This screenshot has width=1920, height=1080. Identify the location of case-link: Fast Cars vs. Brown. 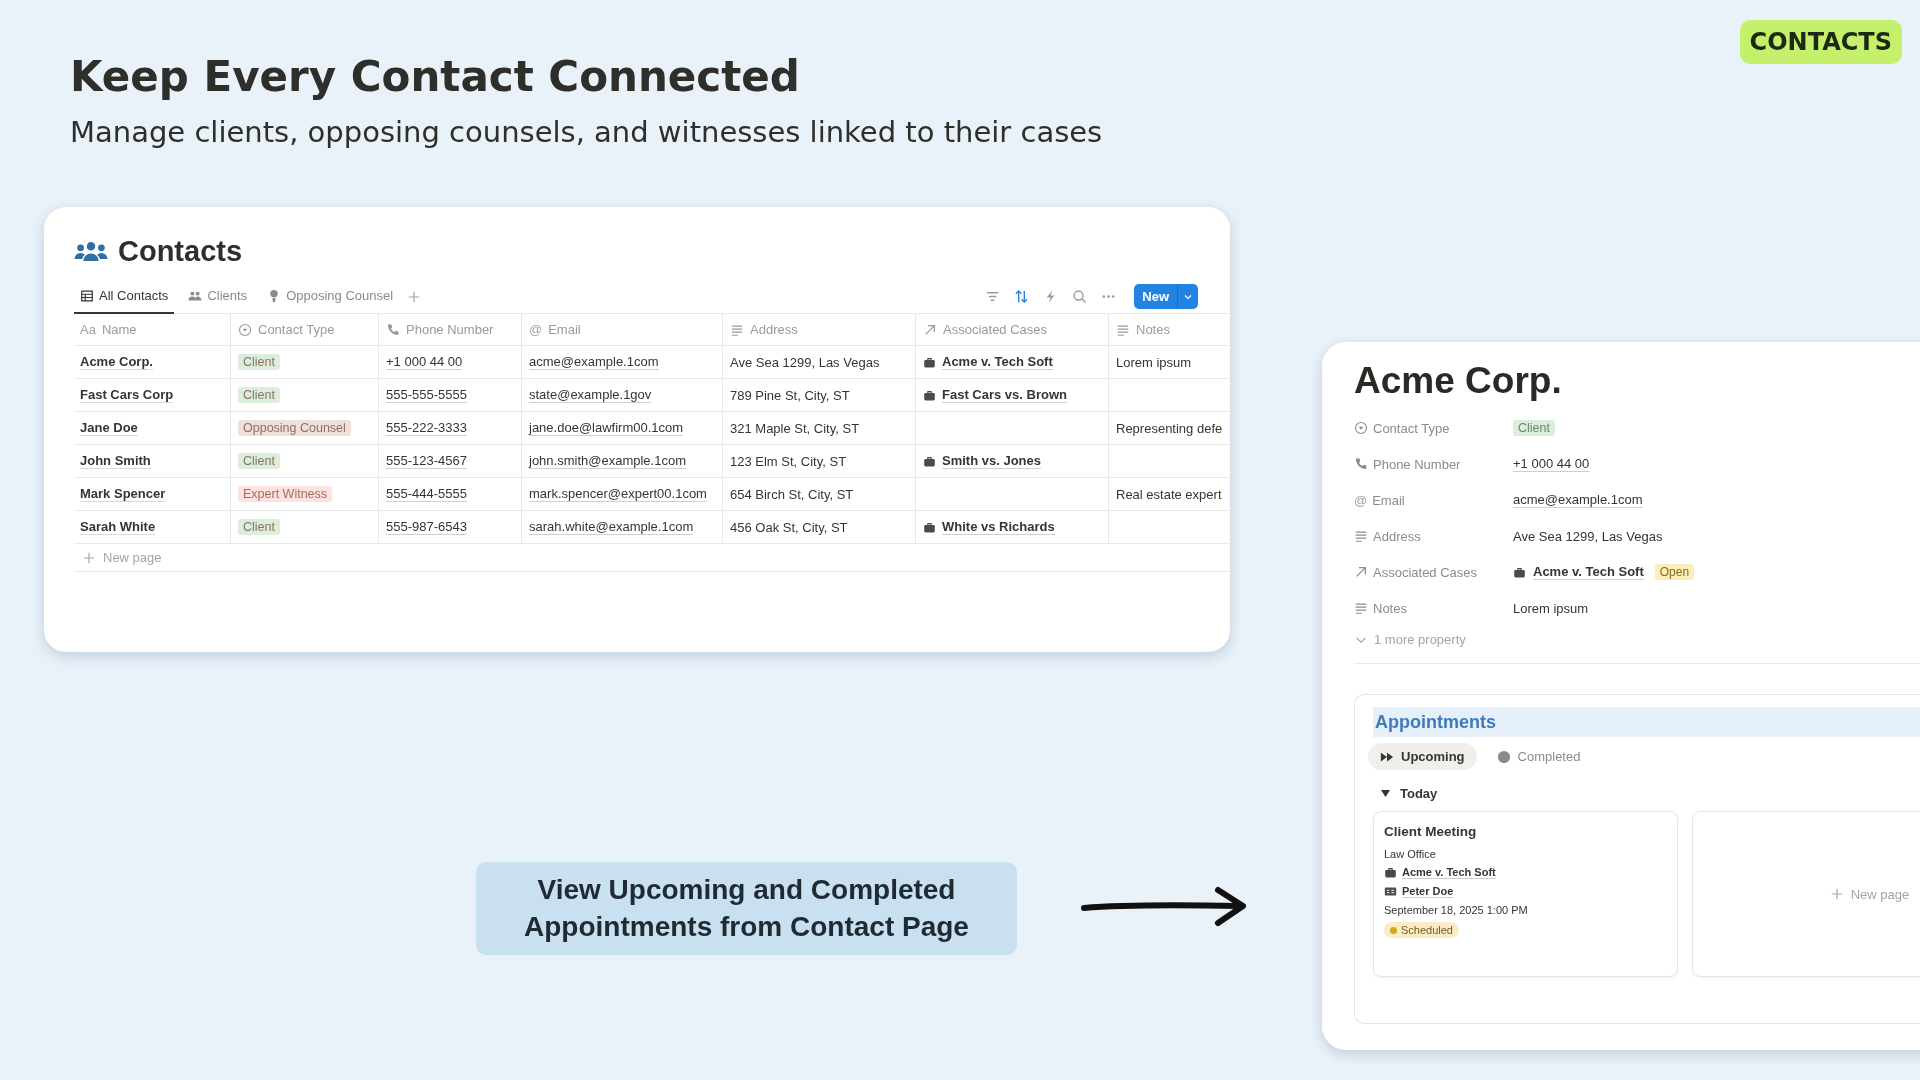
(1004, 395).